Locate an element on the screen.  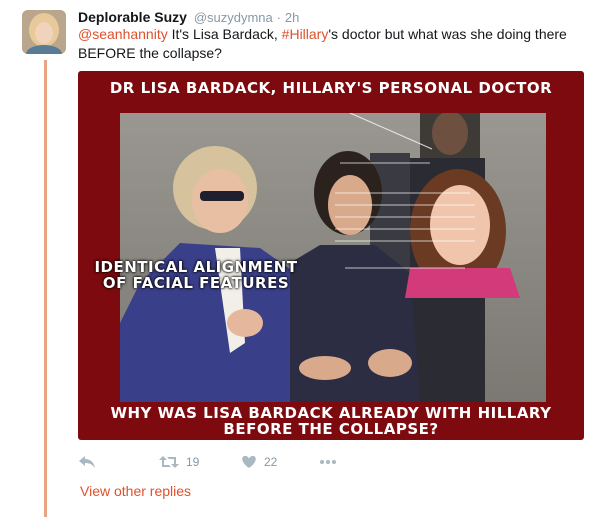
tweet-timestamp: 2h is located at coordinates (292, 17).